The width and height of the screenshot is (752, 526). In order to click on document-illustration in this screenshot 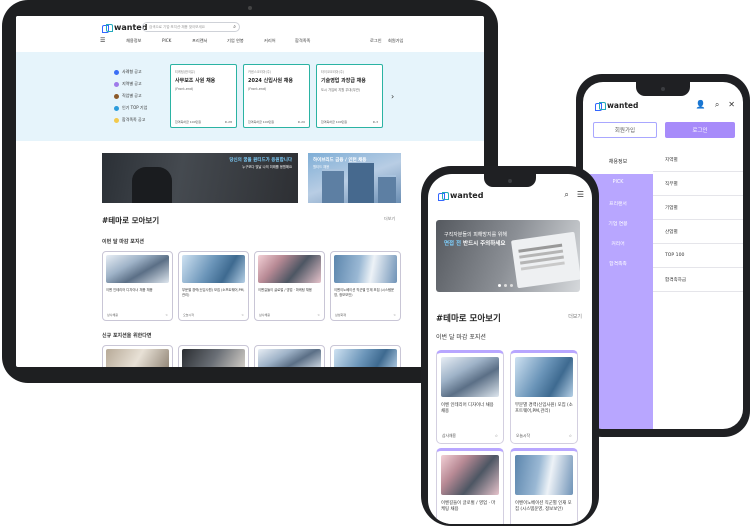, I will do `click(545, 260)`.